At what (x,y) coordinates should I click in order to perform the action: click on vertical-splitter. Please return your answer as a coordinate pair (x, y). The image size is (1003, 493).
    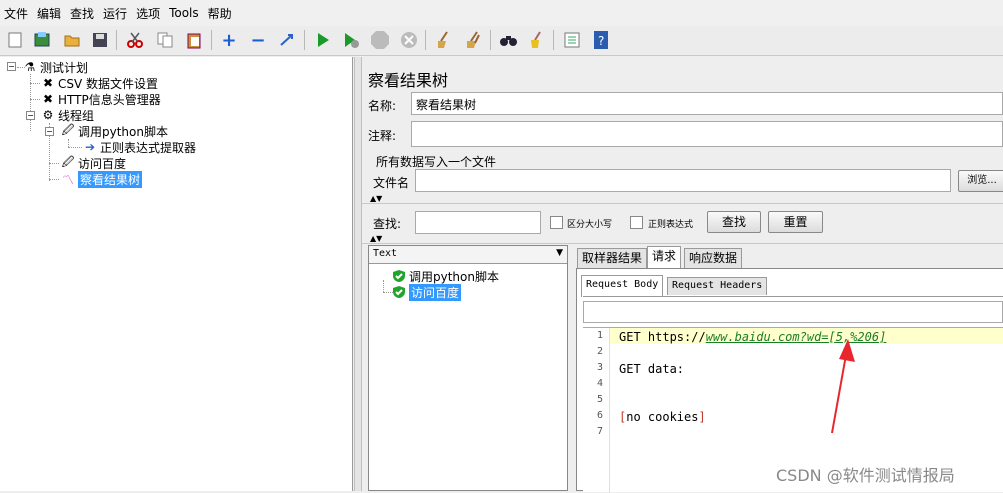
    Looking at the image, I should click on (358, 274).